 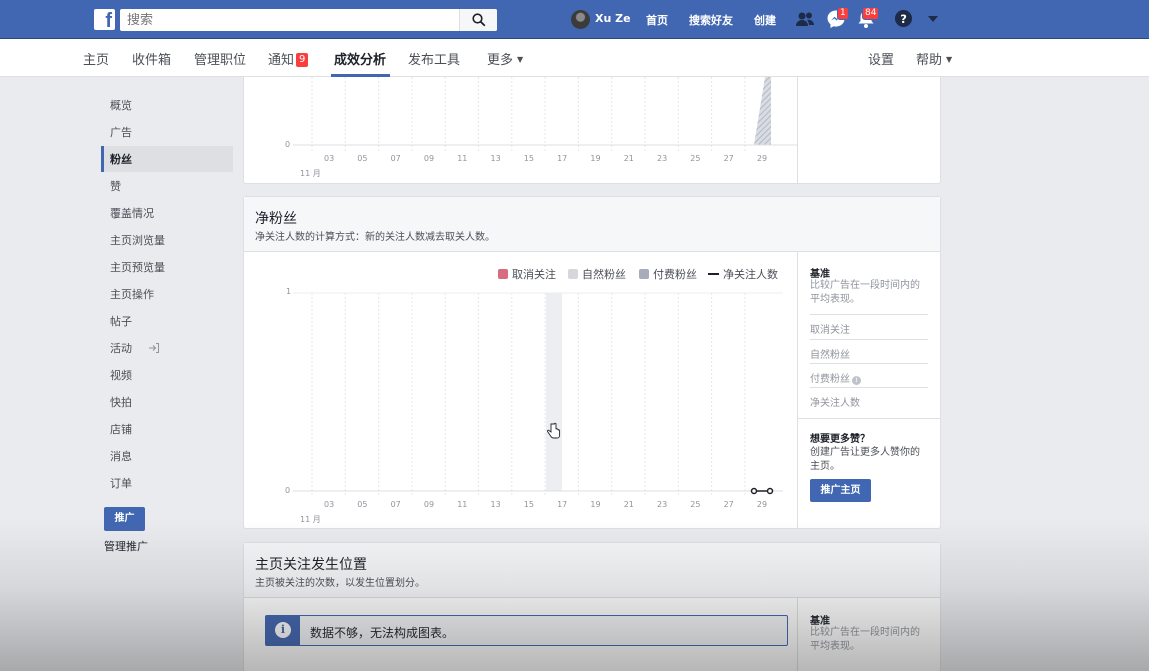 What do you see at coordinates (462, 158) in the screenshot?
I see `x-tick-label: 11` at bounding box center [462, 158].